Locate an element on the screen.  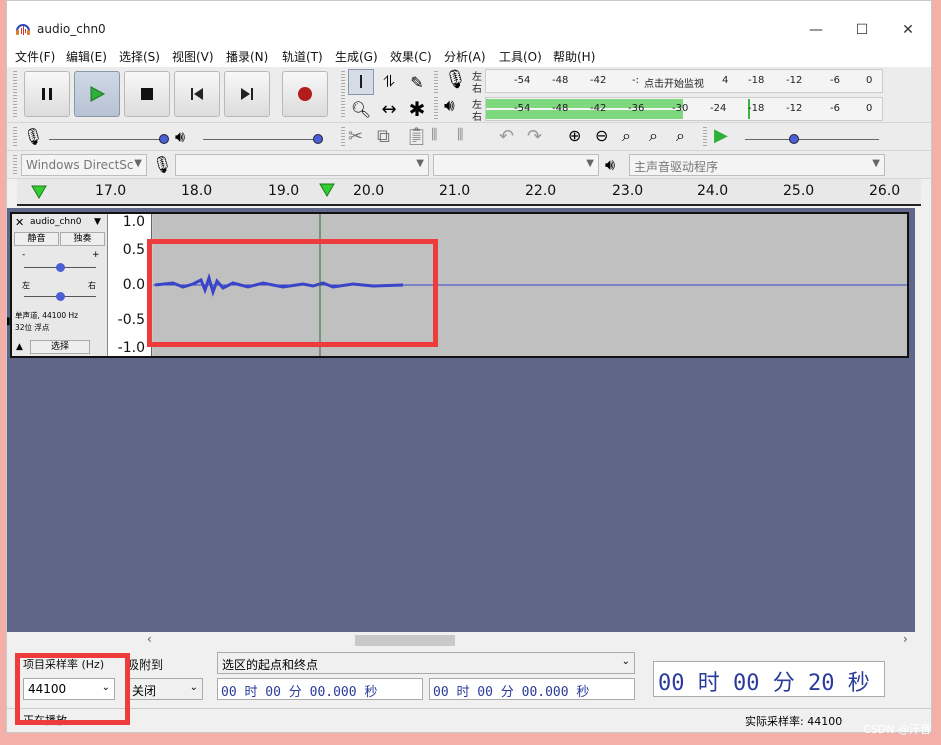
envelope-tool: ⥮ is located at coordinates (389, 82).